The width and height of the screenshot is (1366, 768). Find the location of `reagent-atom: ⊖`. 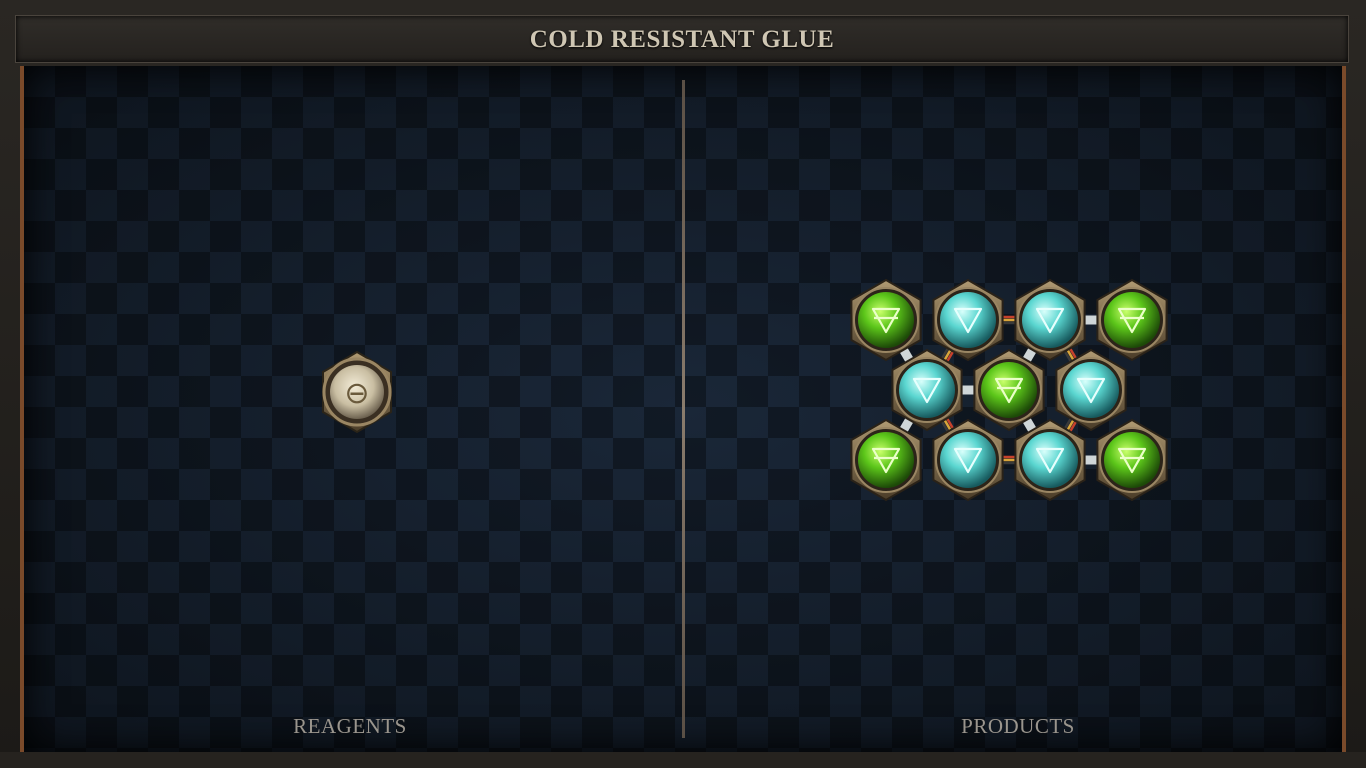

reagent-atom: ⊖ is located at coordinates (357, 392).